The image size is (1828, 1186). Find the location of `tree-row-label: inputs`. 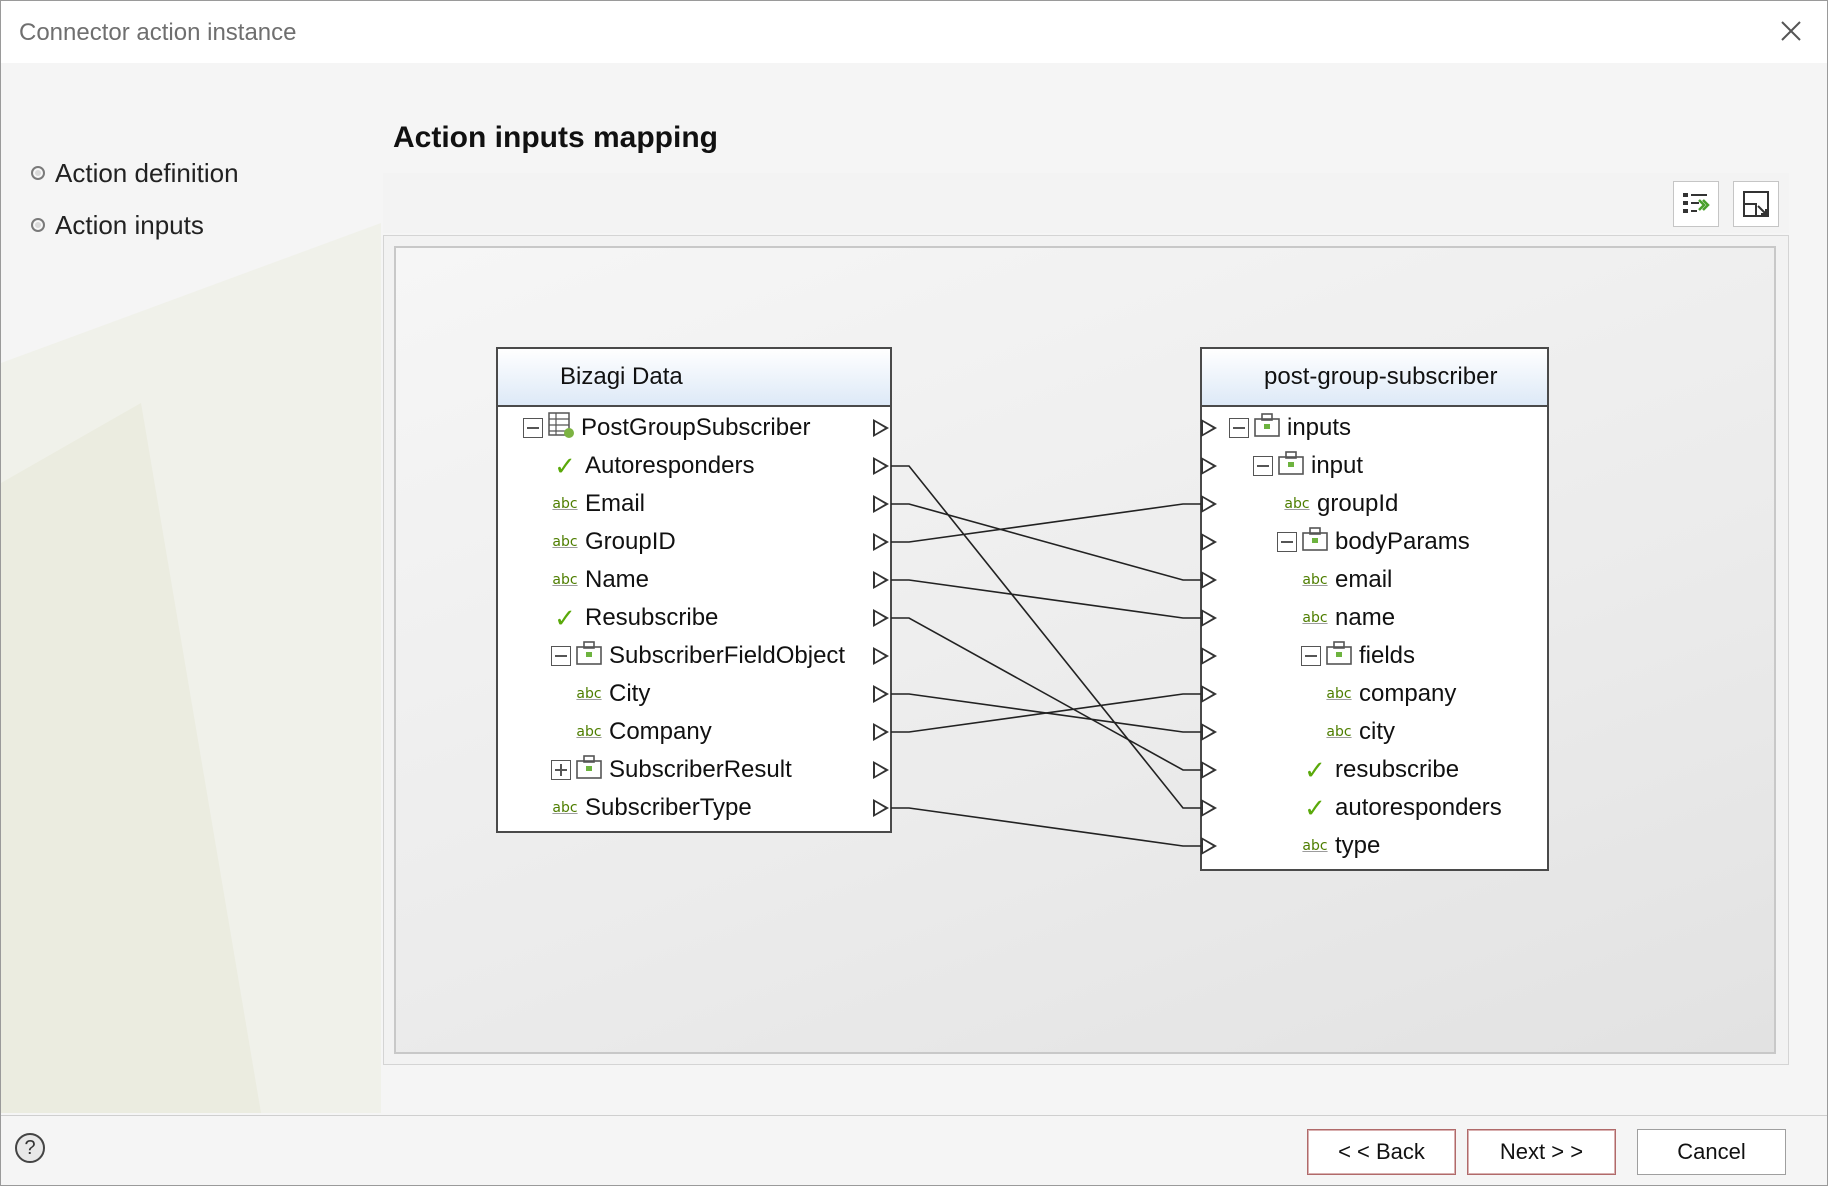

tree-row-label: inputs is located at coordinates (1319, 427).